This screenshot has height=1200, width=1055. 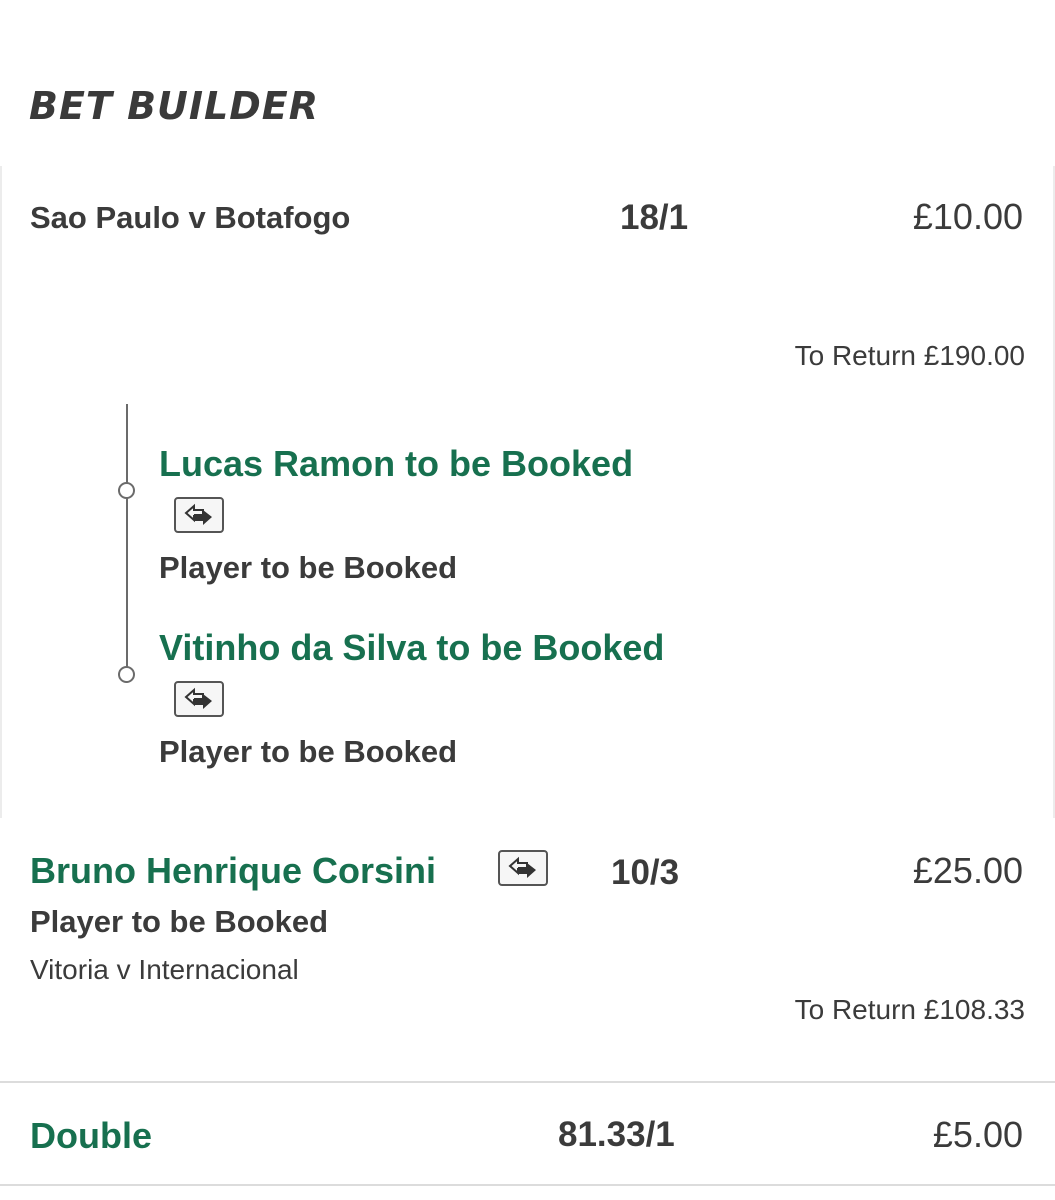 What do you see at coordinates (164, 969) in the screenshot?
I see `single-event: Vitoria v Internacional` at bounding box center [164, 969].